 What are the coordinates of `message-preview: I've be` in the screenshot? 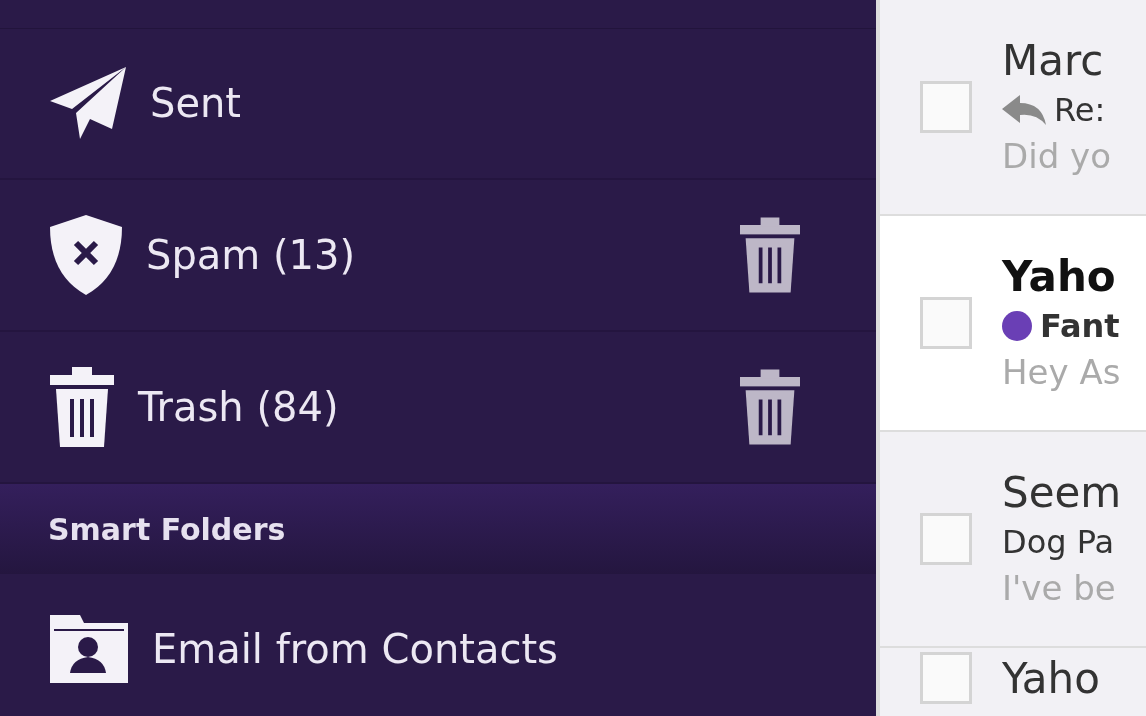 It's located at (1059, 588).